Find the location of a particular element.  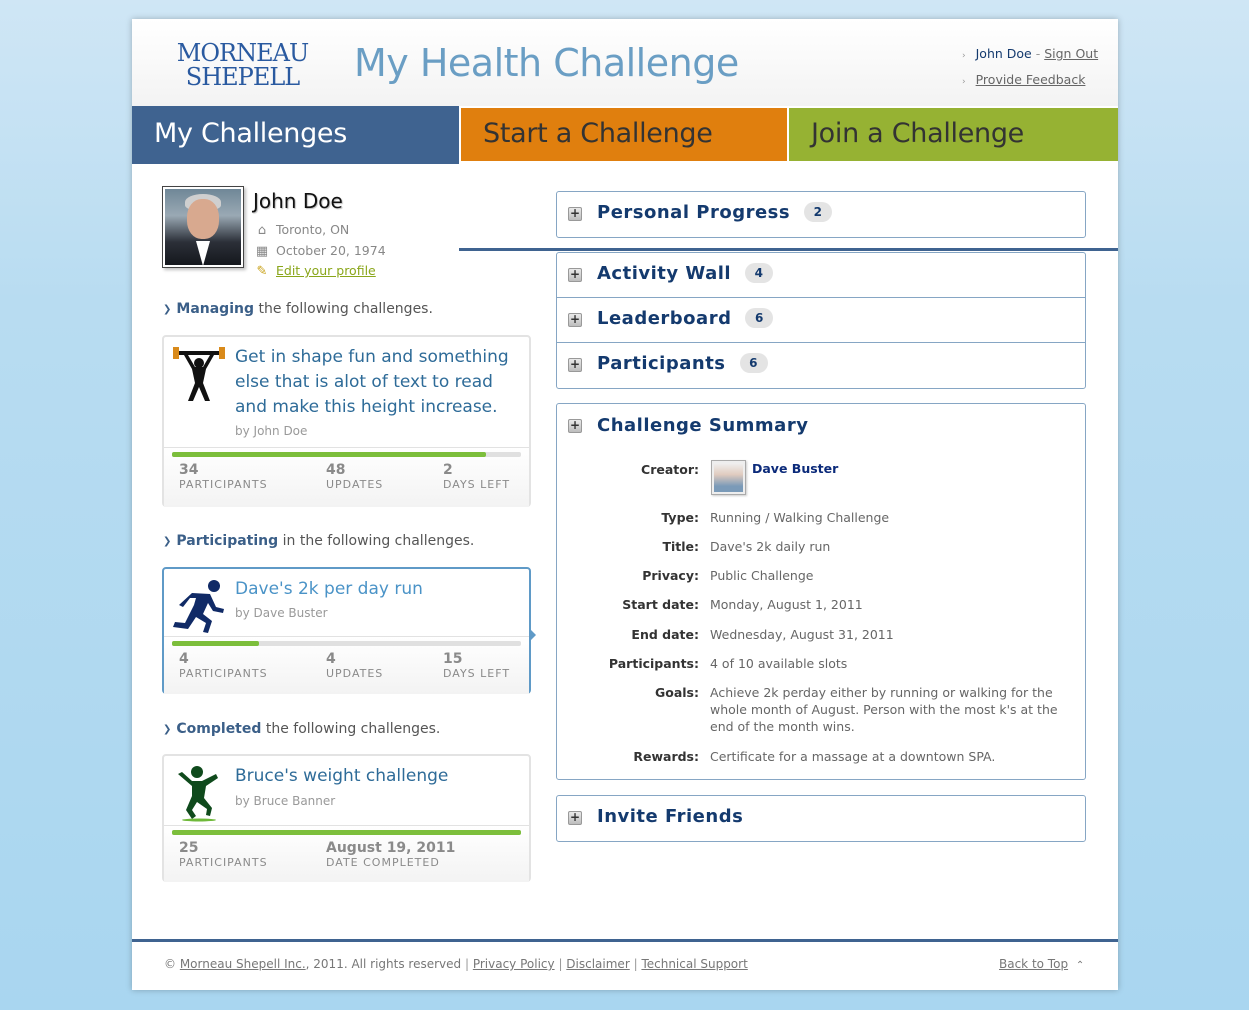

profile-location: Toronto, ON is located at coordinates (313, 229).